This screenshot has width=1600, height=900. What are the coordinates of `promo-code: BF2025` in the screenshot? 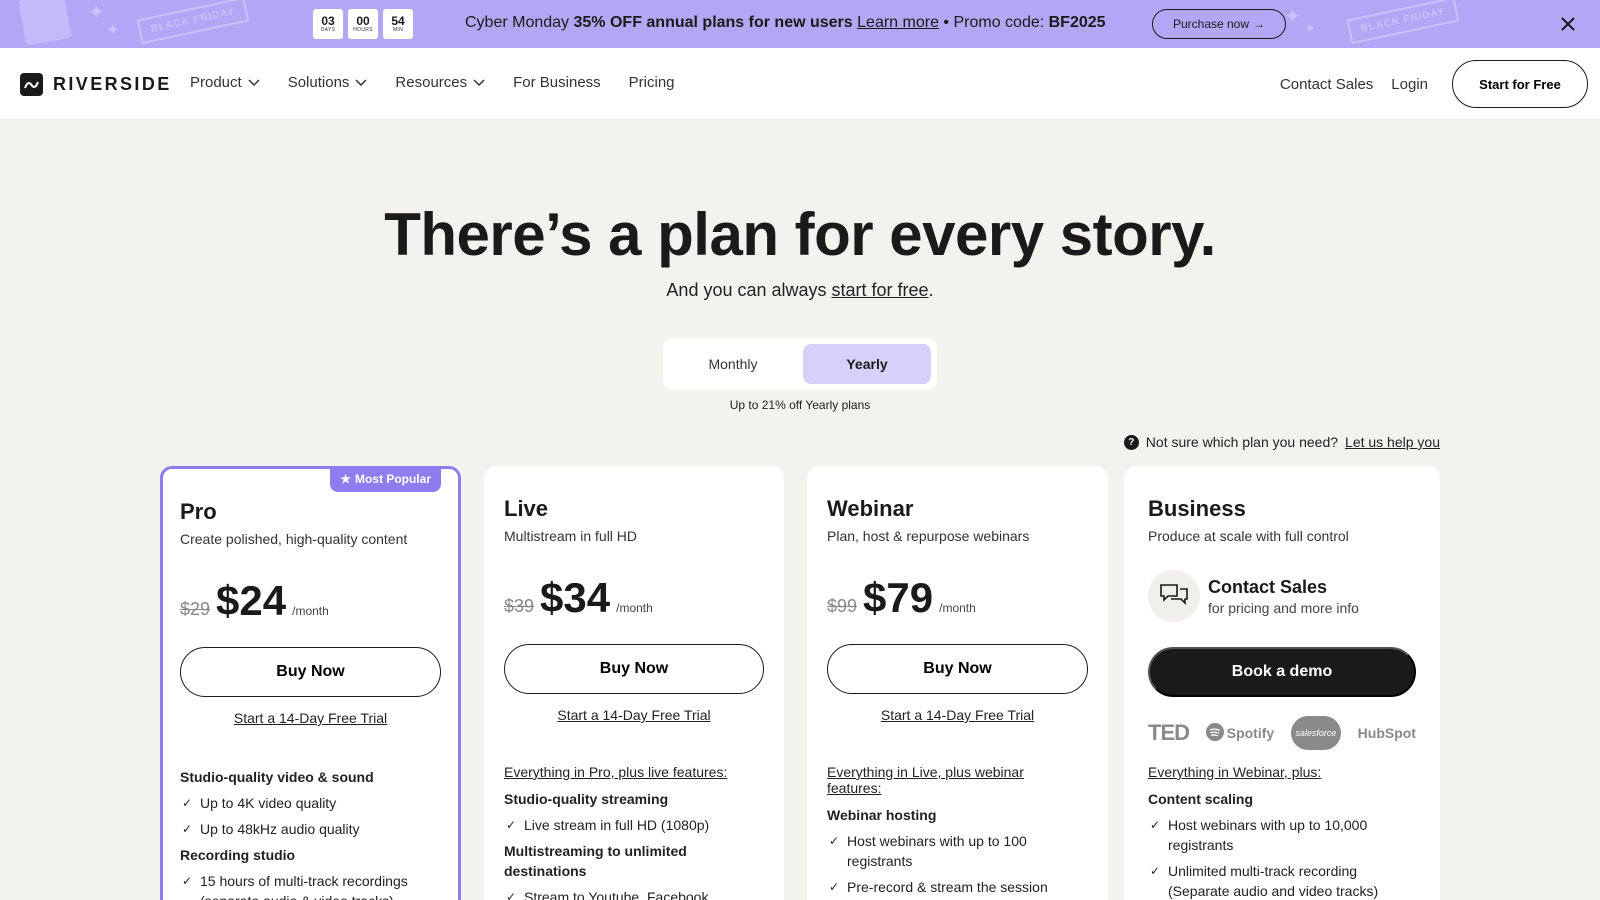 It's located at (1077, 22).